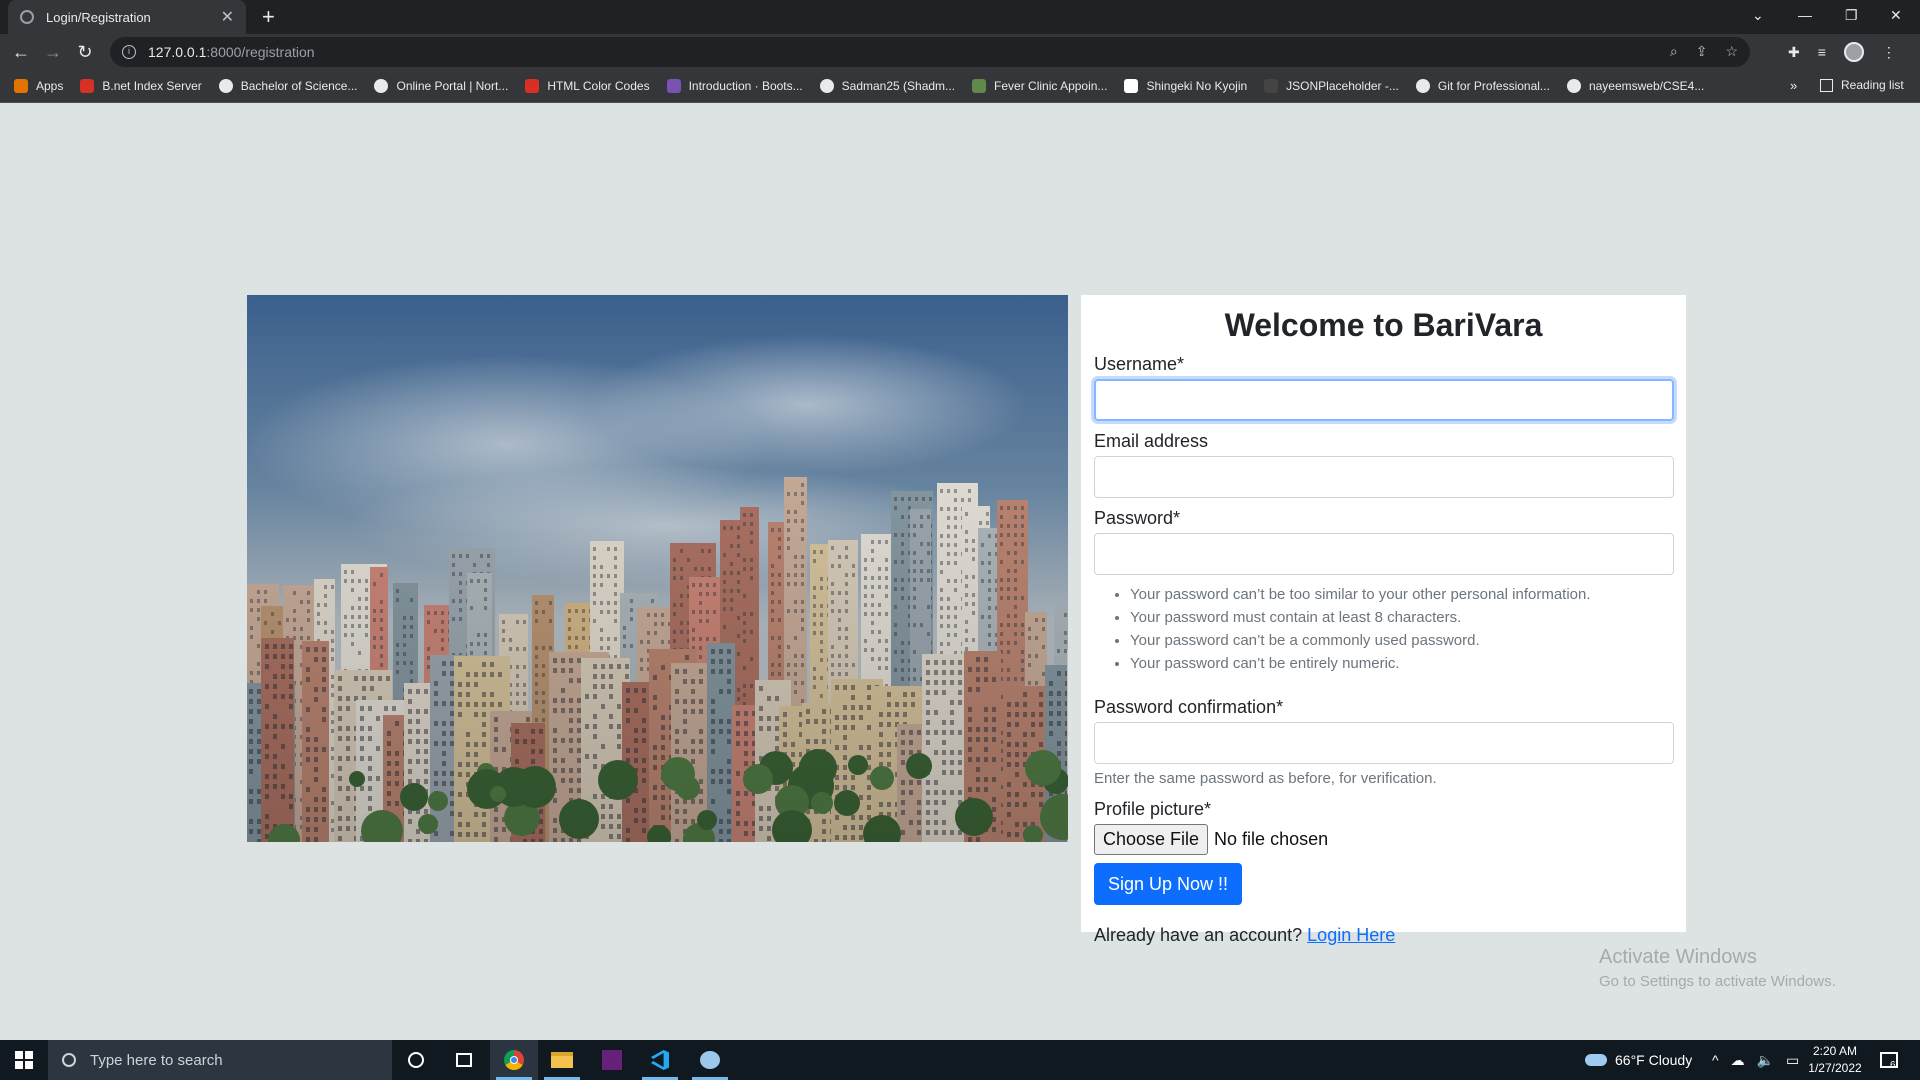 The image size is (1920, 1080). What do you see at coordinates (1794, 52) in the screenshot?
I see `extensions-icon: ✚` at bounding box center [1794, 52].